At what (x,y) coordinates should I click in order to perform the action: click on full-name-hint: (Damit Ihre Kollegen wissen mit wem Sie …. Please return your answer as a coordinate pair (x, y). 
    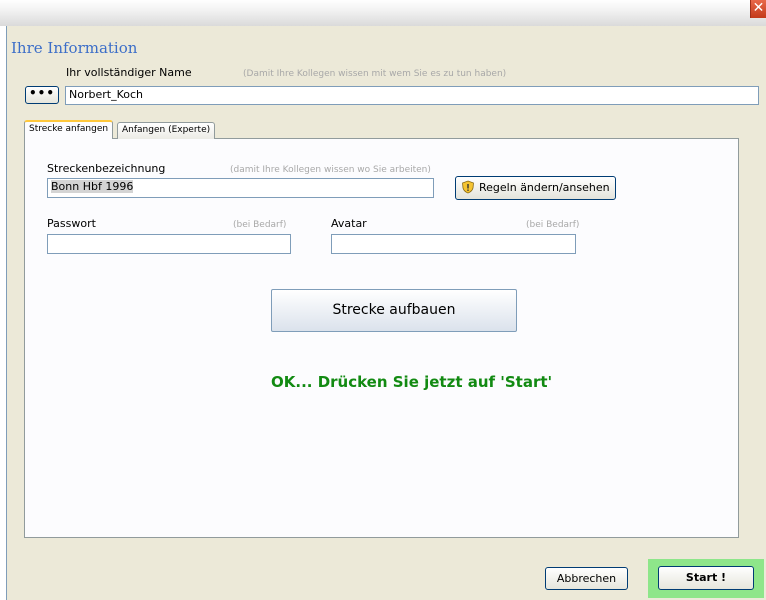
    Looking at the image, I should click on (375, 74).